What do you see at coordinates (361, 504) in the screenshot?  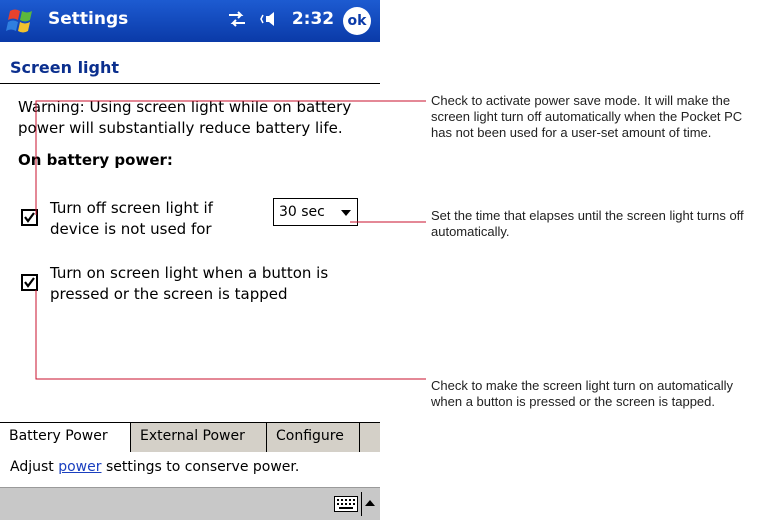 I see `sip-divider` at bounding box center [361, 504].